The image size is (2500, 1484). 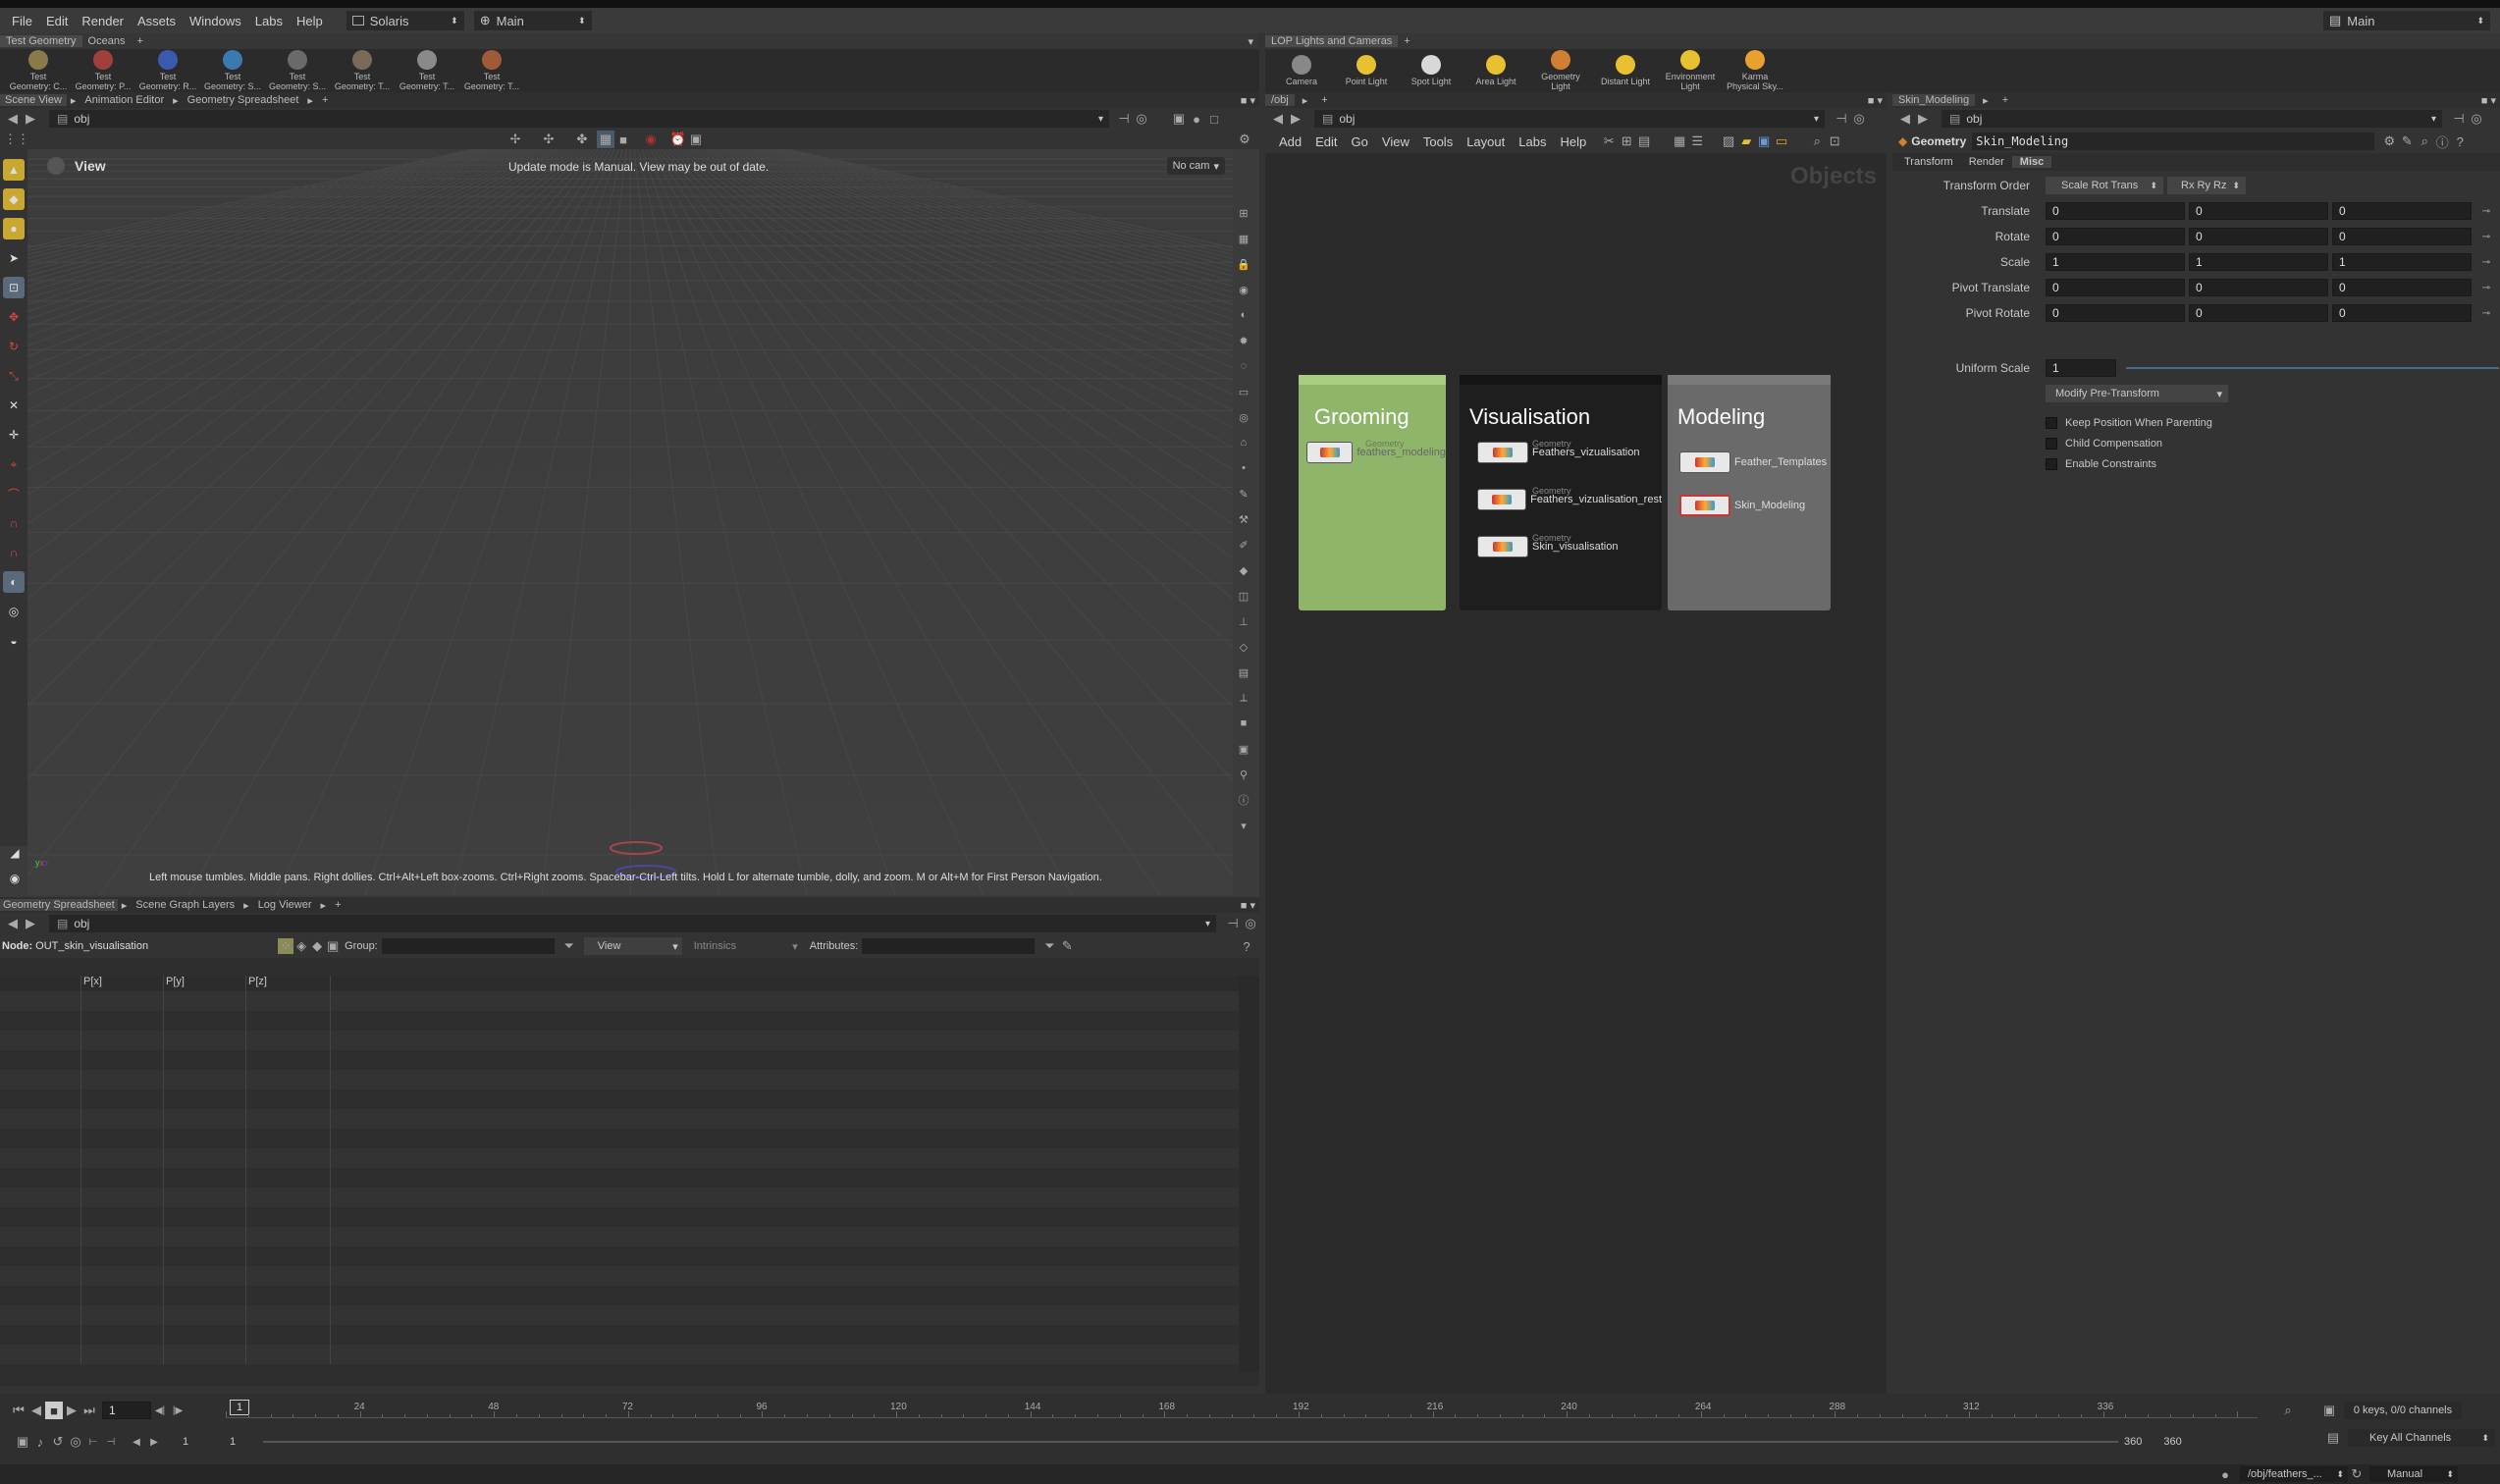 I want to click on rotate-order-select: Rx Ry Rz ⬍, so click(x=2206, y=185).